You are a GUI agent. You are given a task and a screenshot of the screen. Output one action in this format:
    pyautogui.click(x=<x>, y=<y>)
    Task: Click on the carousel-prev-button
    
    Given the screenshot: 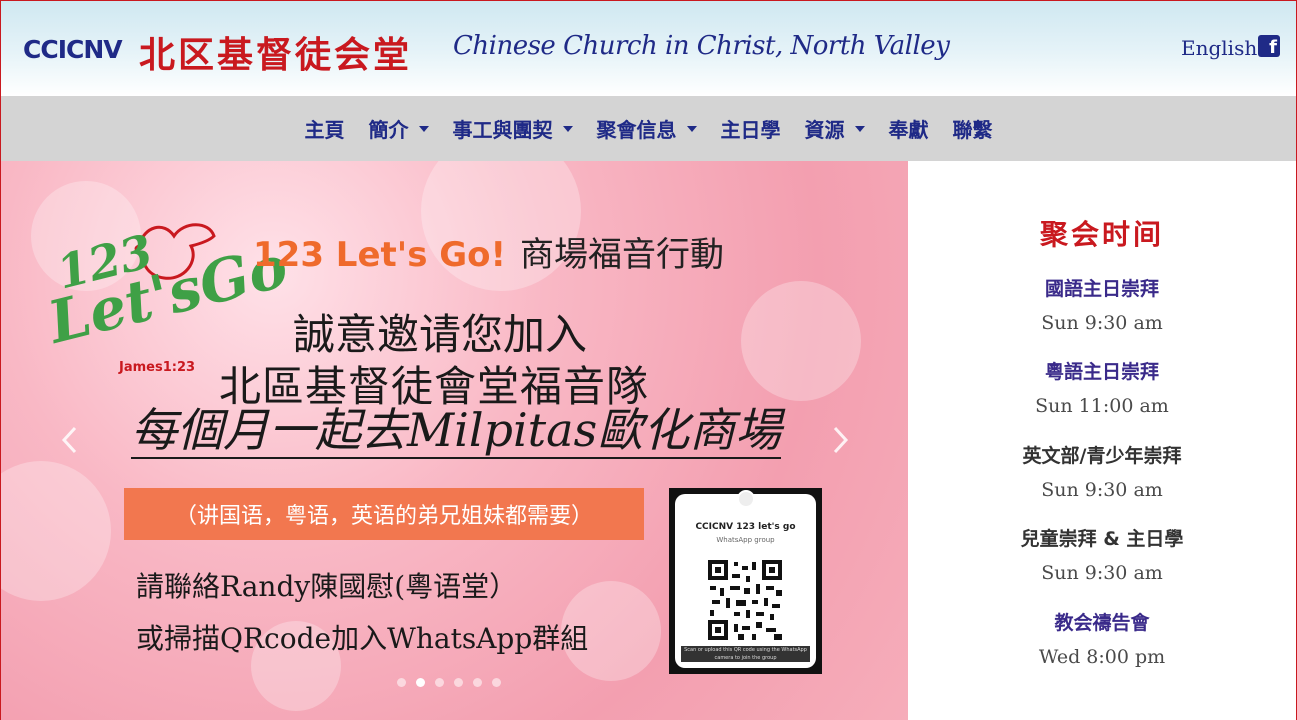 What is the action you would take?
    pyautogui.click(x=70, y=440)
    